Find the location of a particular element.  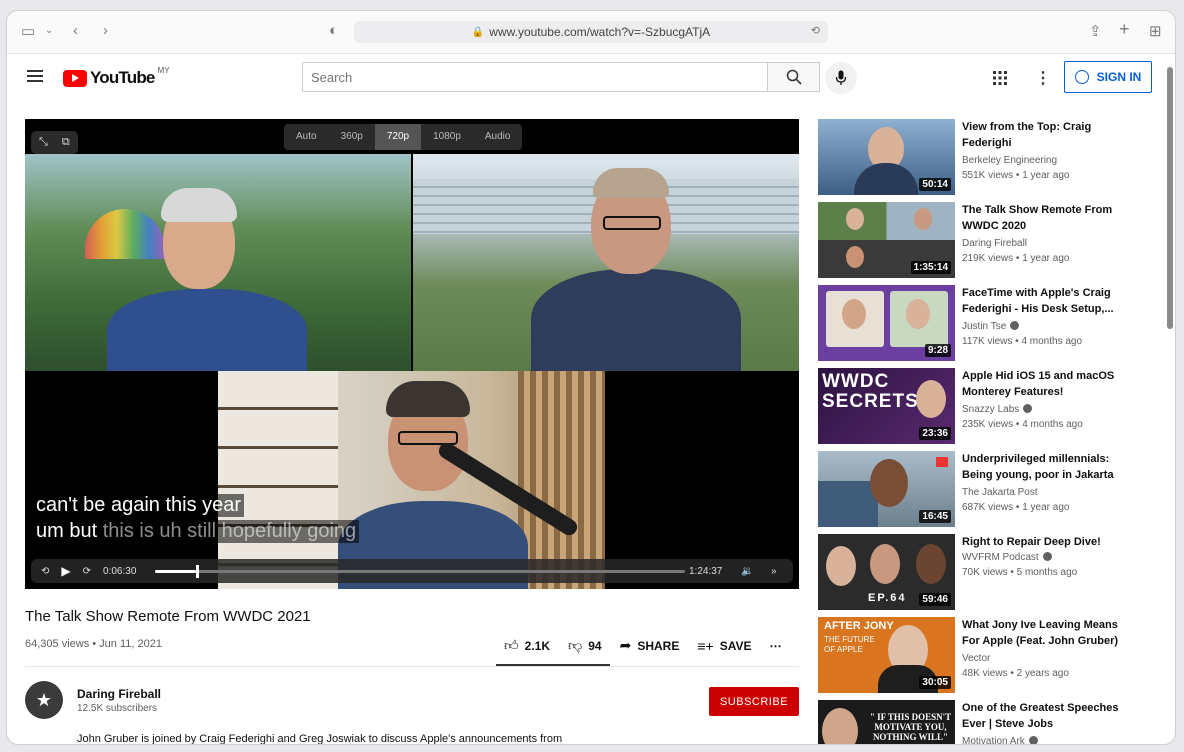

video-thumbnail: WWDC SECRETS 23:36 is located at coordinates (886, 406).